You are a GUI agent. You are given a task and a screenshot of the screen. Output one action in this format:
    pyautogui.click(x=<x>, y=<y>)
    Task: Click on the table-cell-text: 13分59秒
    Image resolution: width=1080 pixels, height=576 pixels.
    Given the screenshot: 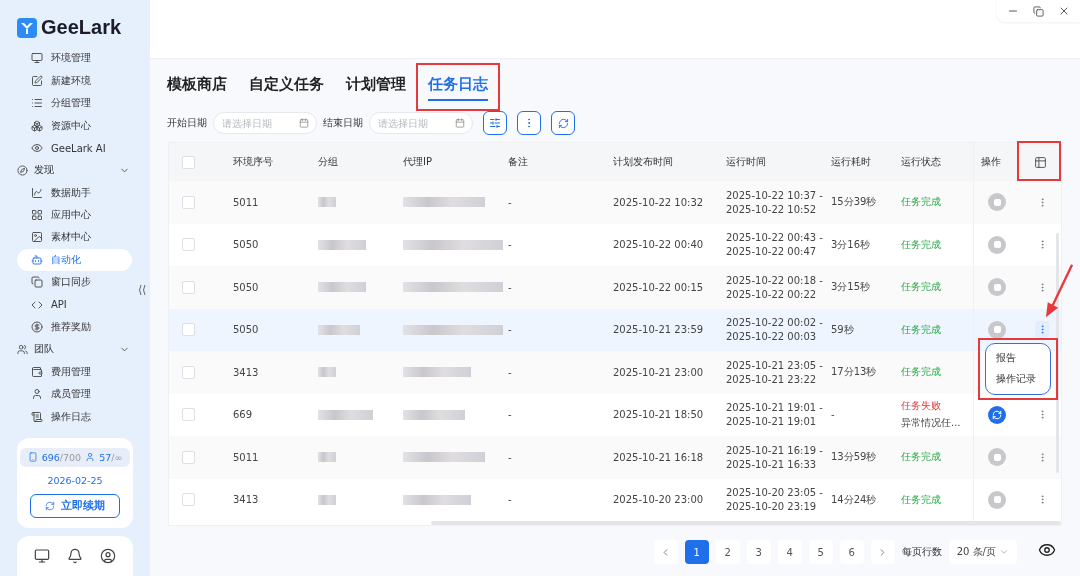 What is the action you would take?
    pyautogui.click(x=854, y=457)
    